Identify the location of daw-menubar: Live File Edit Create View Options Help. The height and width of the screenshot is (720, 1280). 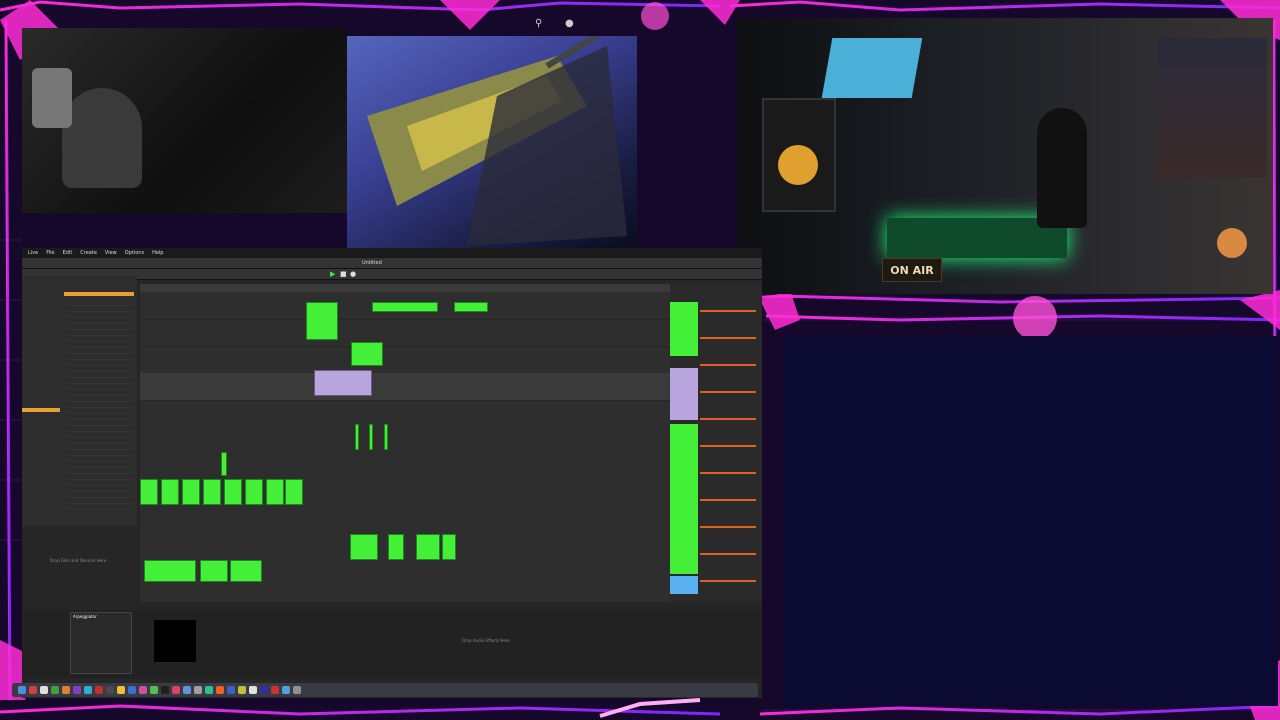
(392, 253).